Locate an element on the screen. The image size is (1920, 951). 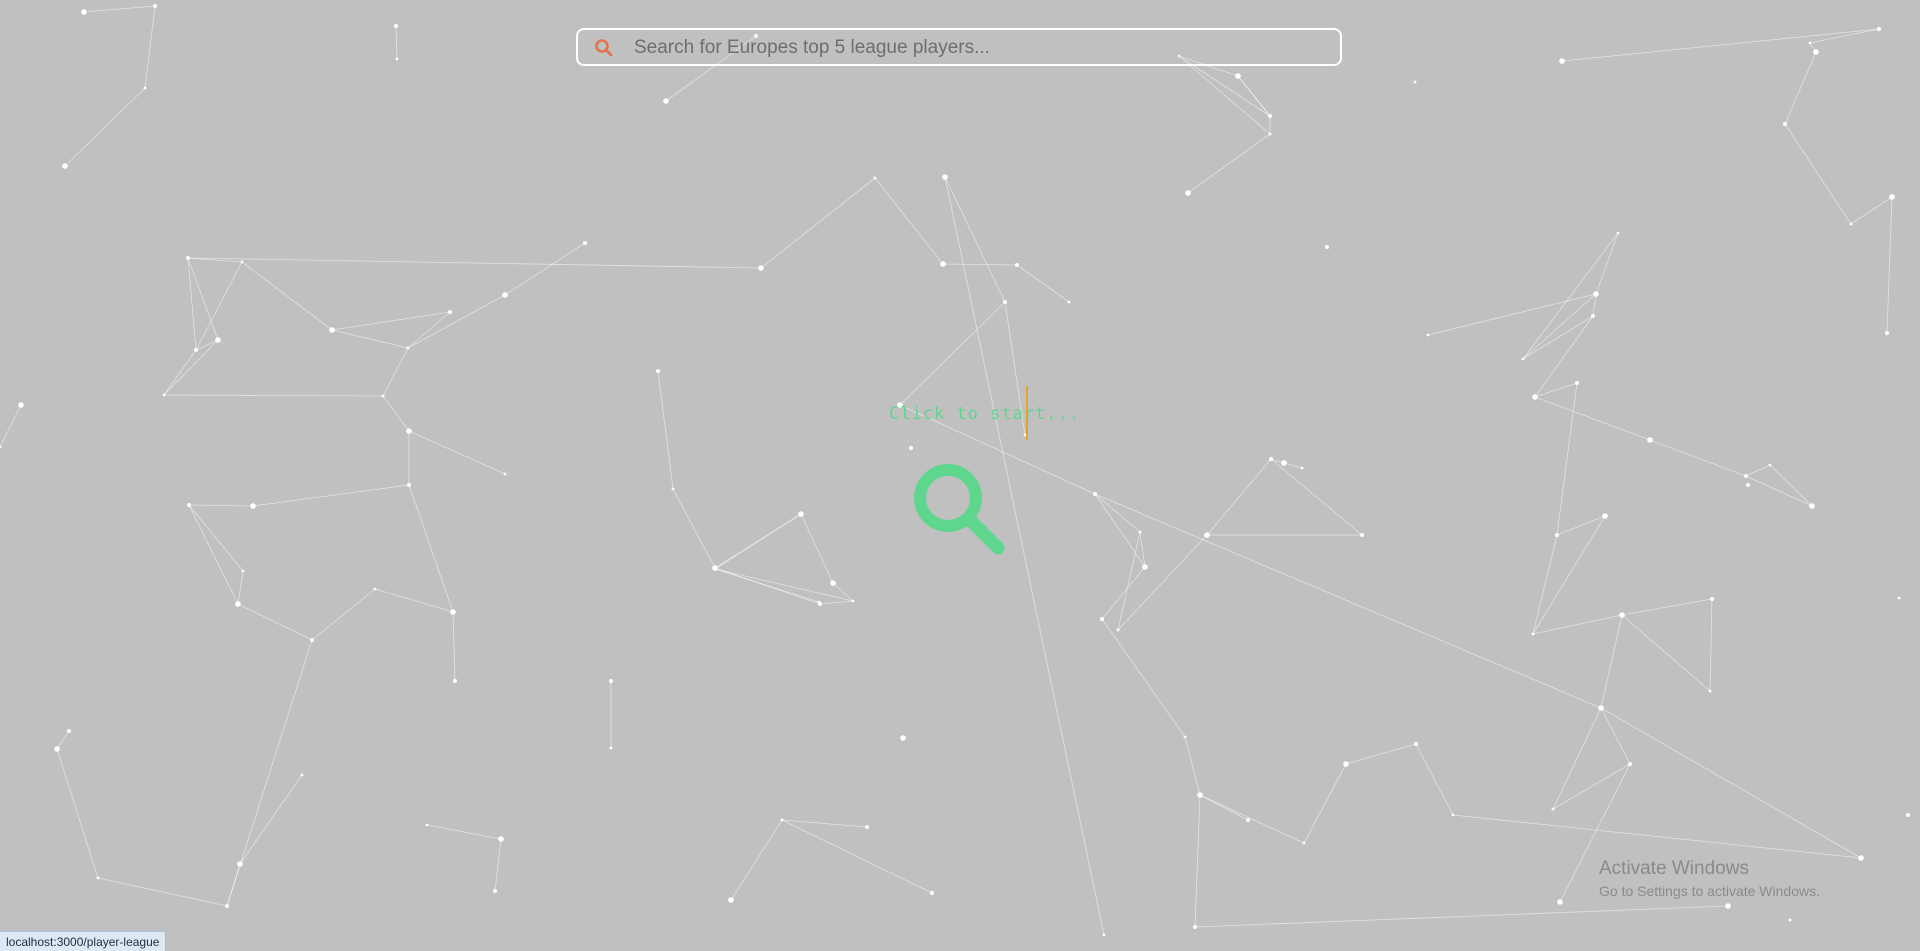
watermark-title: Activate Windows is located at coordinates (1674, 868).